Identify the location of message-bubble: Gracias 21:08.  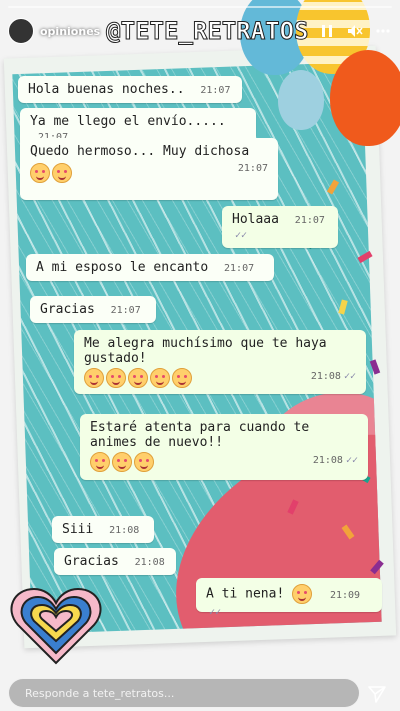
(115, 561).